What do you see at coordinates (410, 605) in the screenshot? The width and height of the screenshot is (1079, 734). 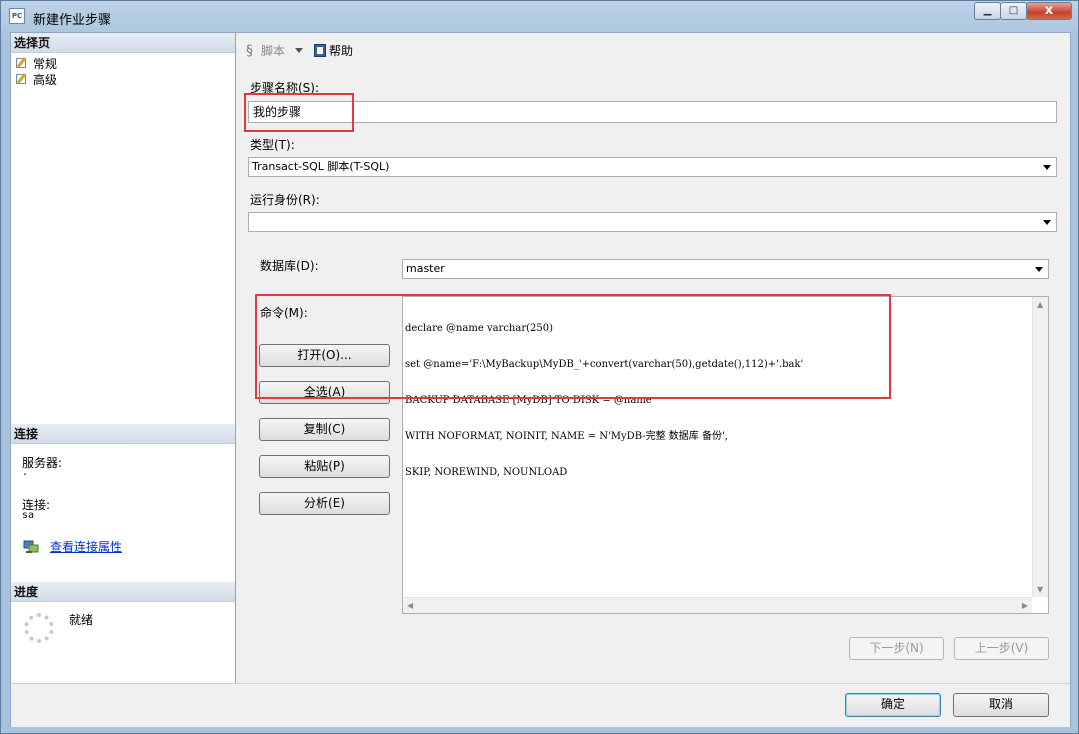 I see `scroll-left-icon: ◀` at bounding box center [410, 605].